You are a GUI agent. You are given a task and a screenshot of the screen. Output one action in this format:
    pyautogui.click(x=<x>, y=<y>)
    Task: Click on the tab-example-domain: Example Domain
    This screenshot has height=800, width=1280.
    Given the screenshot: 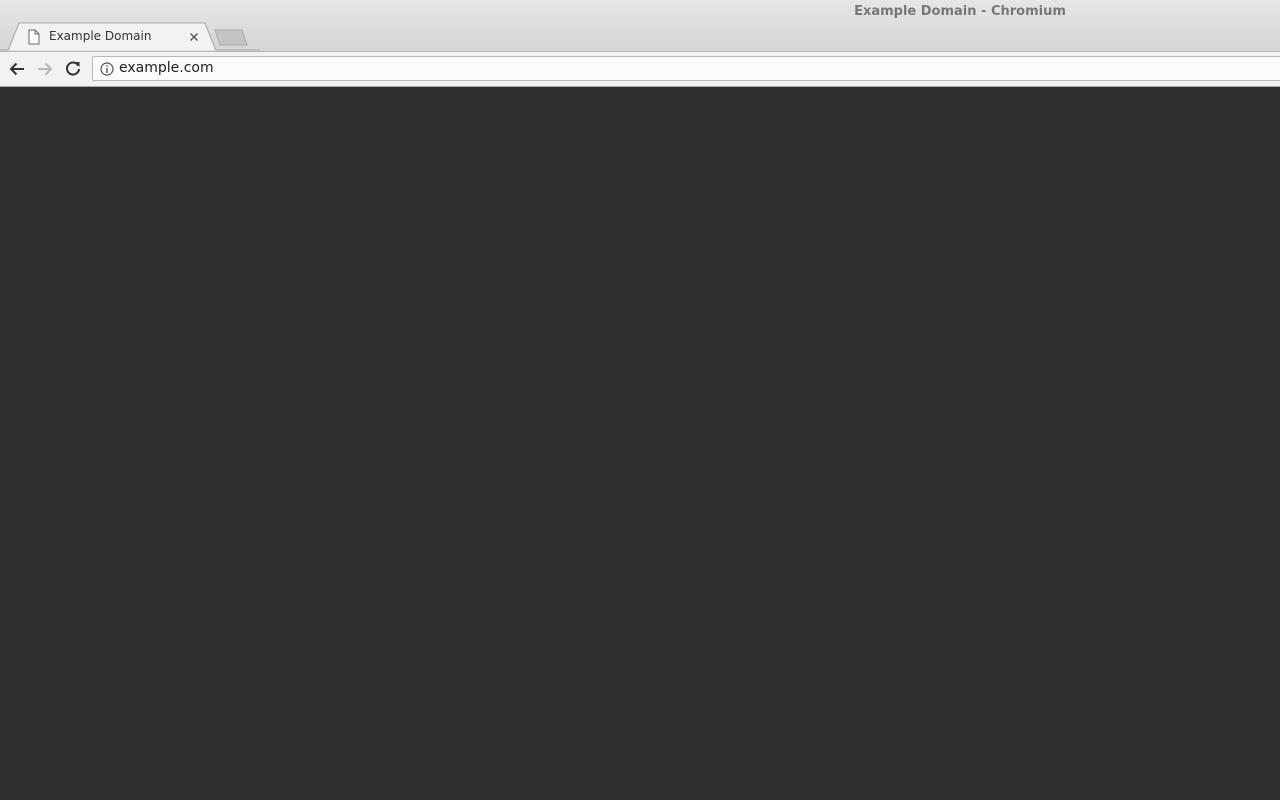 What is the action you would take?
    pyautogui.click(x=115, y=37)
    